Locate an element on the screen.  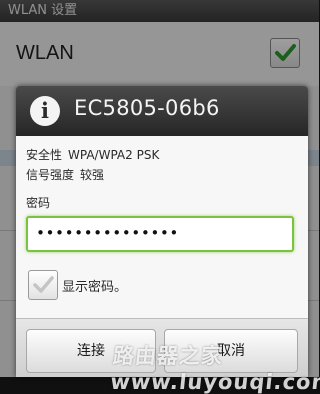
show-password-label: 显示密码。 is located at coordinates (94, 285).